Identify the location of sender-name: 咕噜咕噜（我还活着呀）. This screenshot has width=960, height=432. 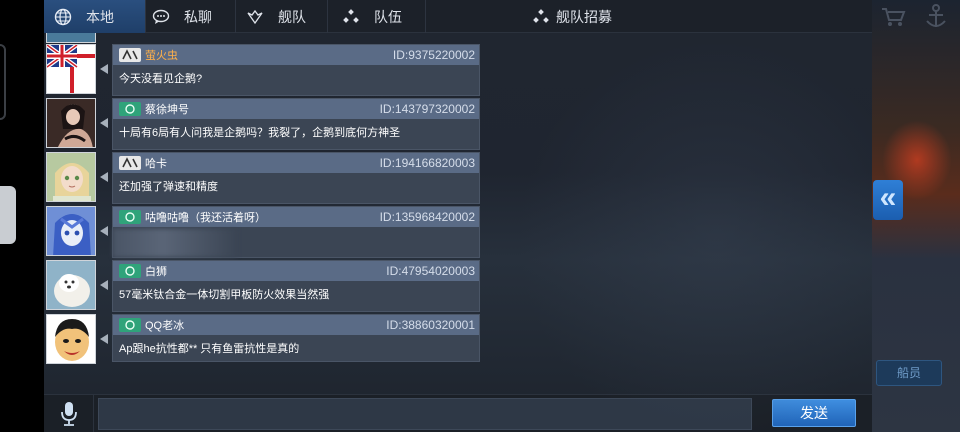
(205, 217).